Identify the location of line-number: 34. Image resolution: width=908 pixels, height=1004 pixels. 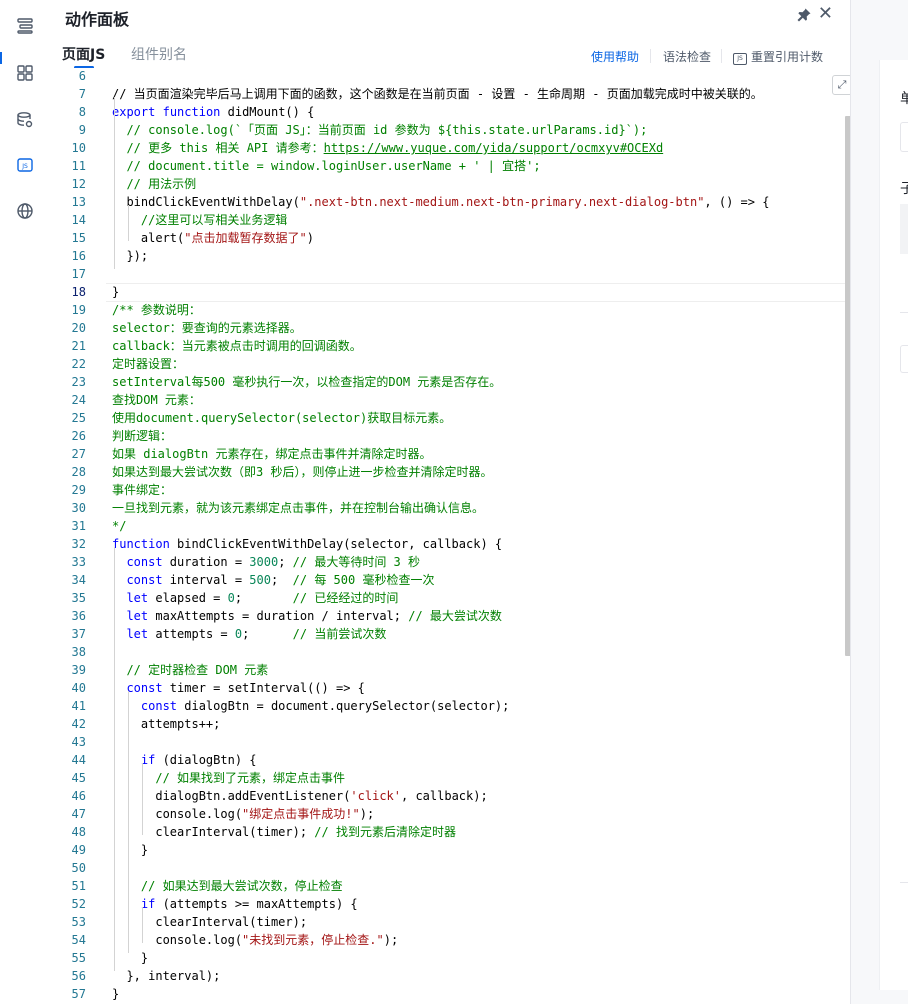
(78, 580).